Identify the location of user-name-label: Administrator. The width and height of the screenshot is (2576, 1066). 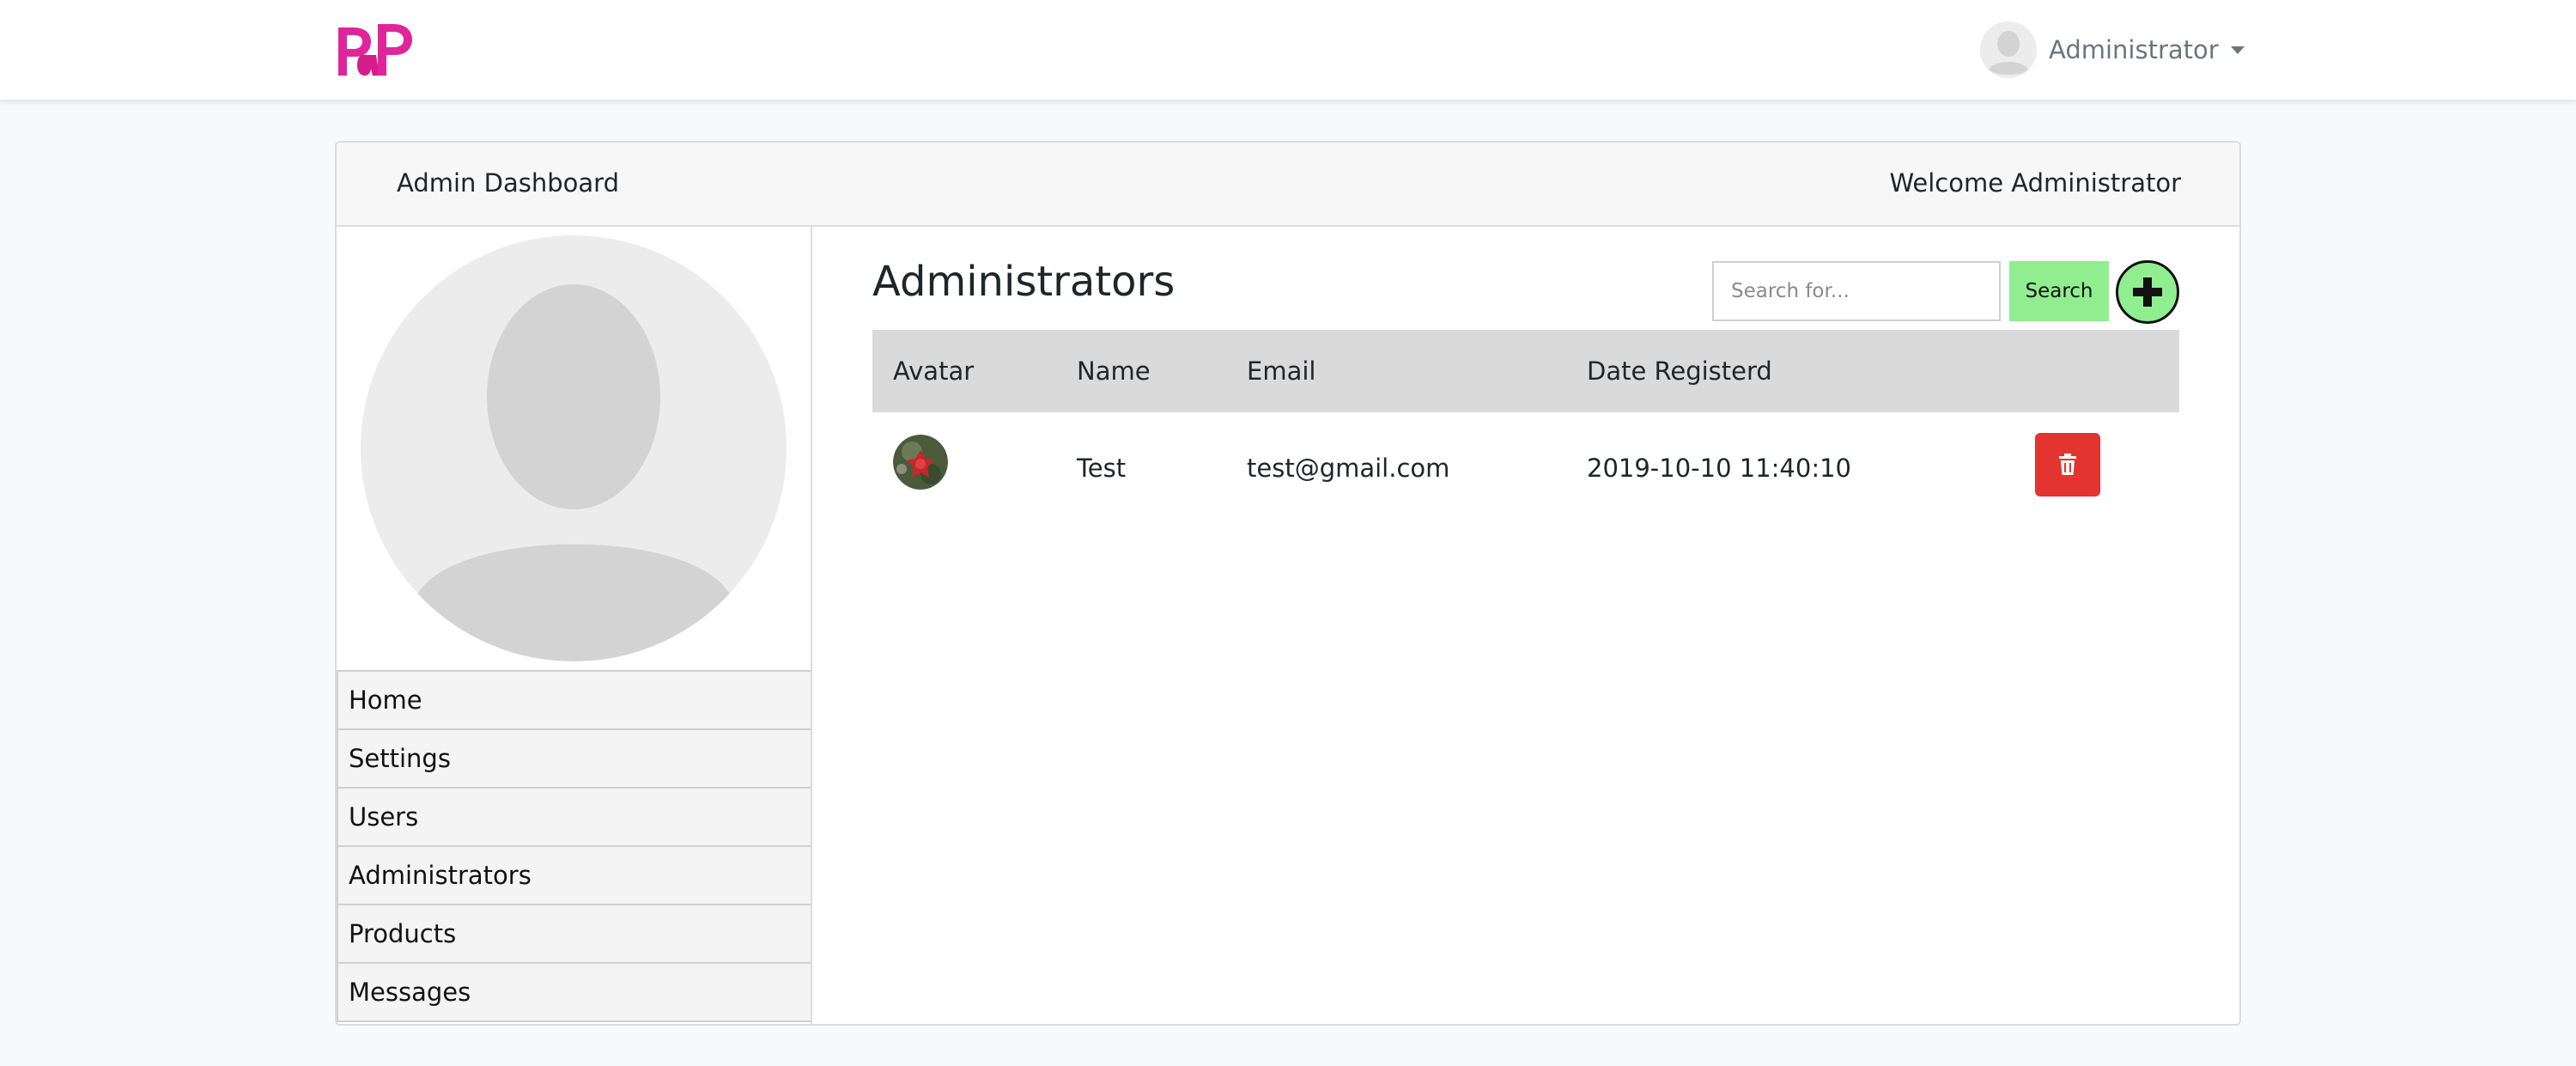
(2134, 50).